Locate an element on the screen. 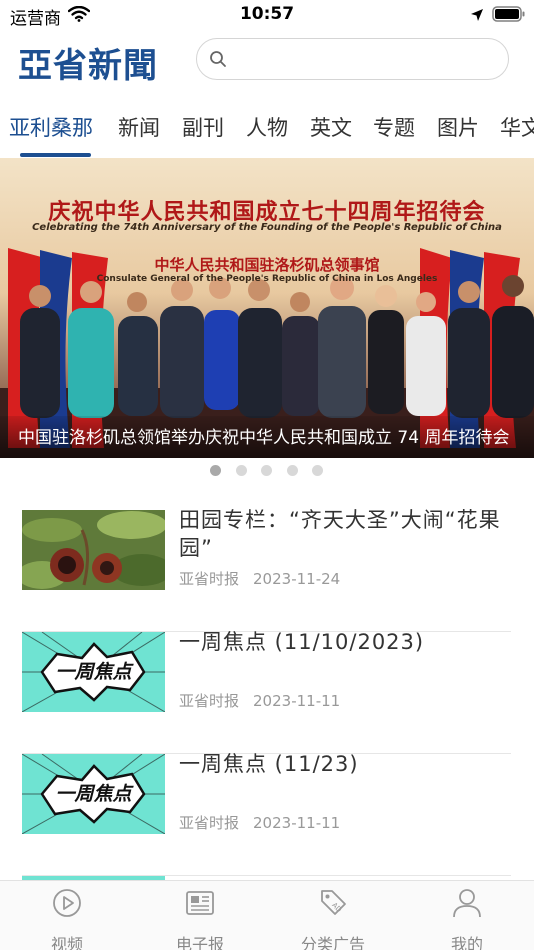 The width and height of the screenshot is (534, 950). tab-arizona: 亚利桑那 is located at coordinates (51, 127).